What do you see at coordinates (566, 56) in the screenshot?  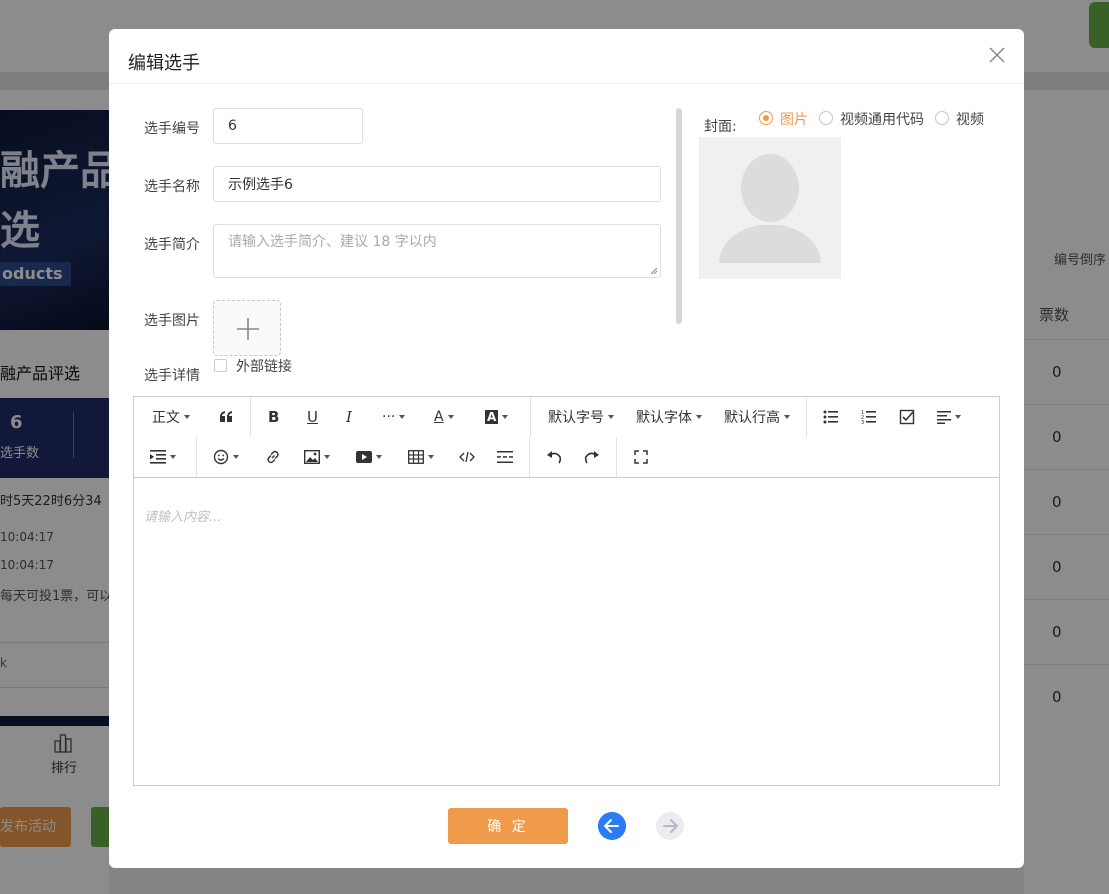 I see `dialog-header: 编辑选手` at bounding box center [566, 56].